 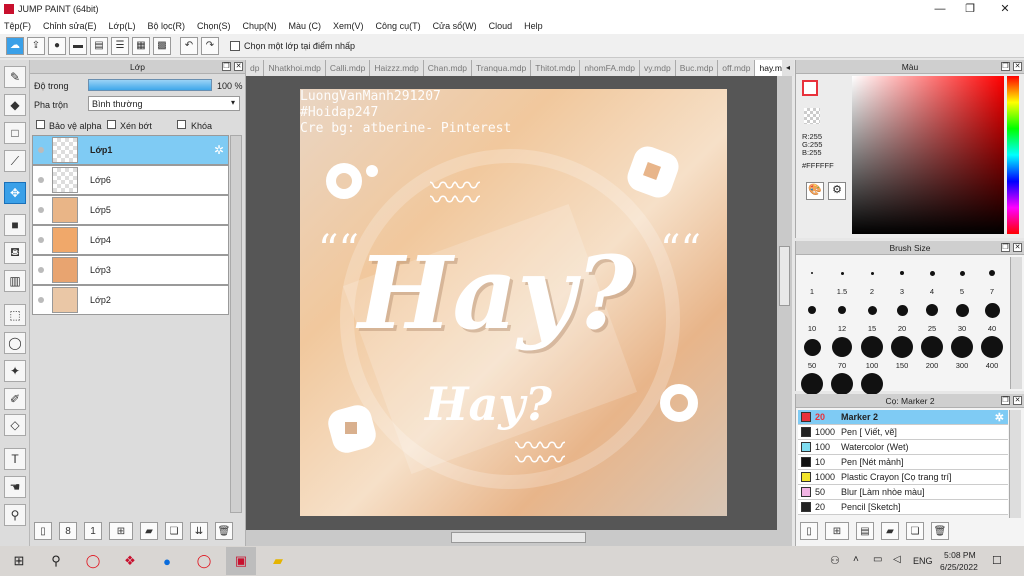 I want to click on brush-size-cell: 10, so click(x=812, y=315).